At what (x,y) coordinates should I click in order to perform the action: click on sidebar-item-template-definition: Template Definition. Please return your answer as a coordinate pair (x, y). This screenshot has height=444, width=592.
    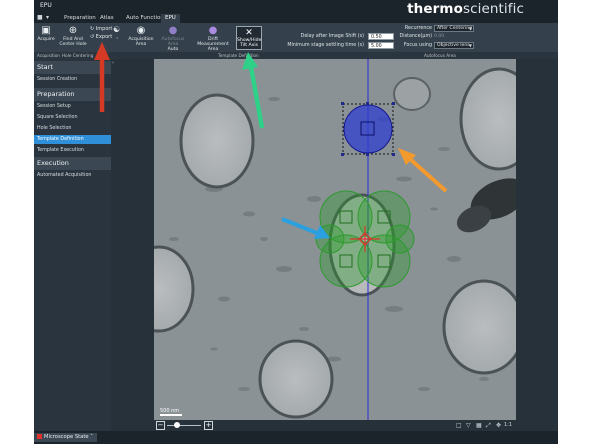
    Looking at the image, I should click on (72, 139).